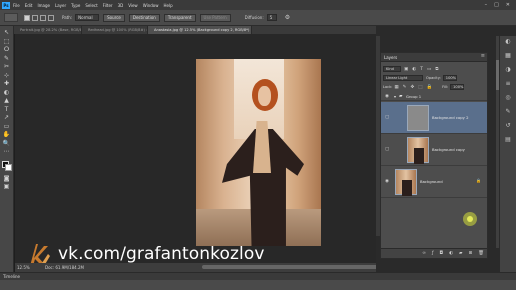  I want to click on adjustment-filter-icon: ◐, so click(414, 69).